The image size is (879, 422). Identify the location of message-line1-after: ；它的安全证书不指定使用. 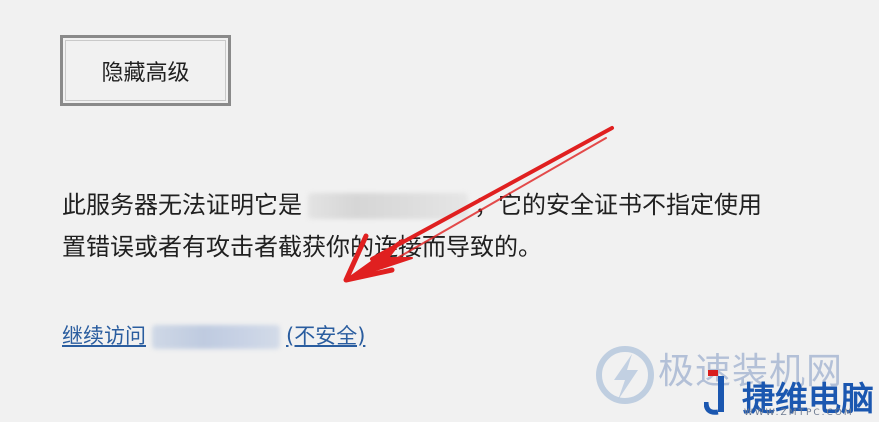
(618, 205).